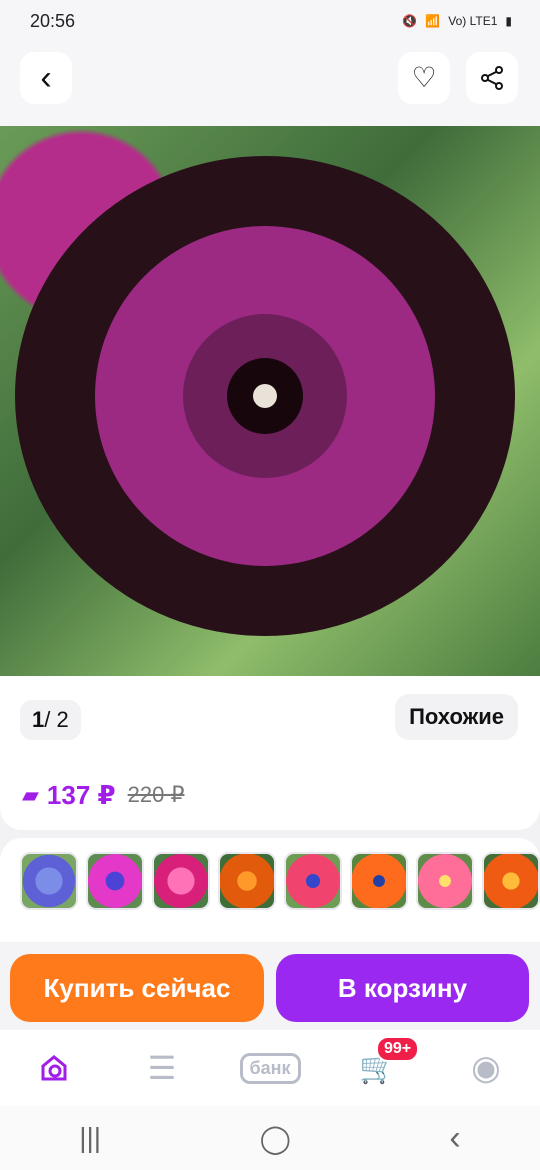 The height and width of the screenshot is (1170, 540). What do you see at coordinates (473, 21) in the screenshot?
I see `network-label: Vo) LTE1` at bounding box center [473, 21].